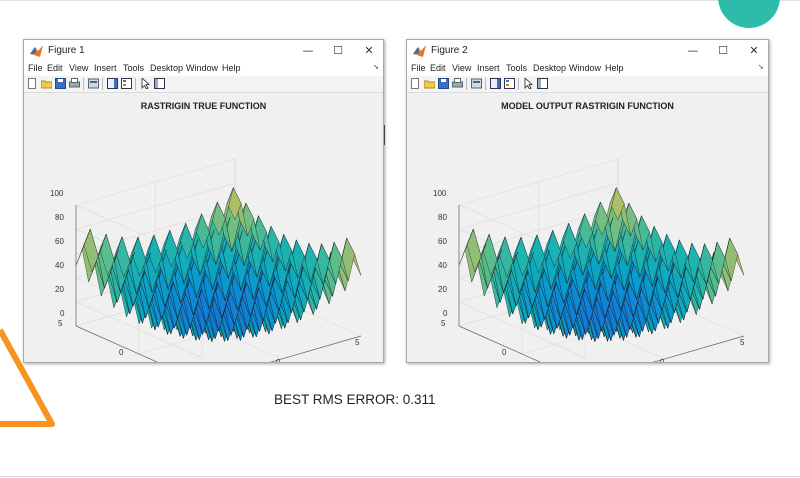 This screenshot has height=478, width=800. What do you see at coordinates (203, 51) in the screenshot?
I see `figure-titlebar: Figure 1 — ☐ ✕` at bounding box center [203, 51].